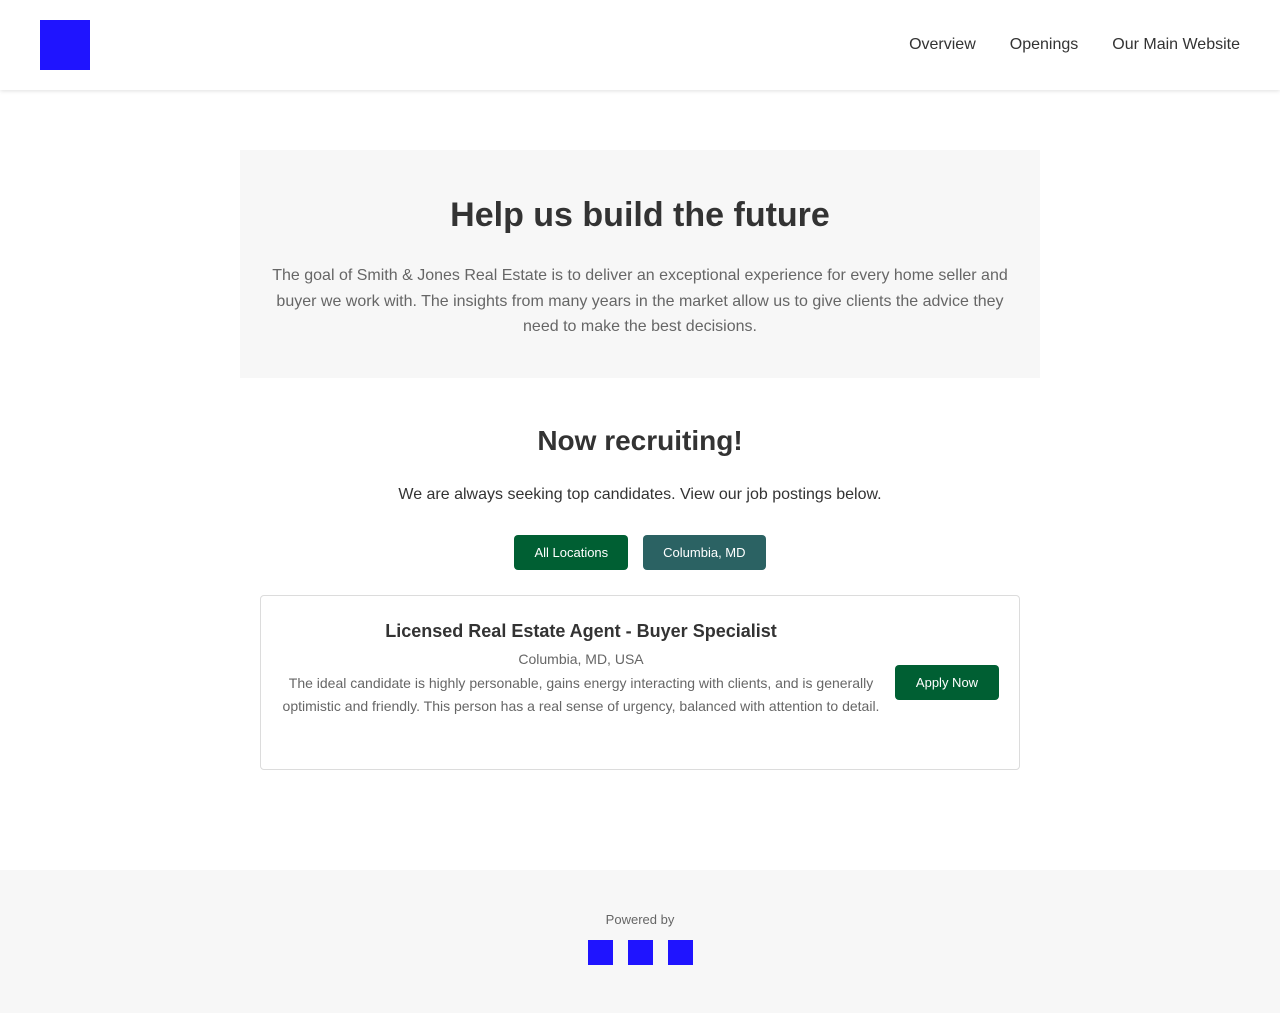 This screenshot has width=1280, height=1013. Describe the element at coordinates (65, 45) in the screenshot. I see `company-logo` at that location.